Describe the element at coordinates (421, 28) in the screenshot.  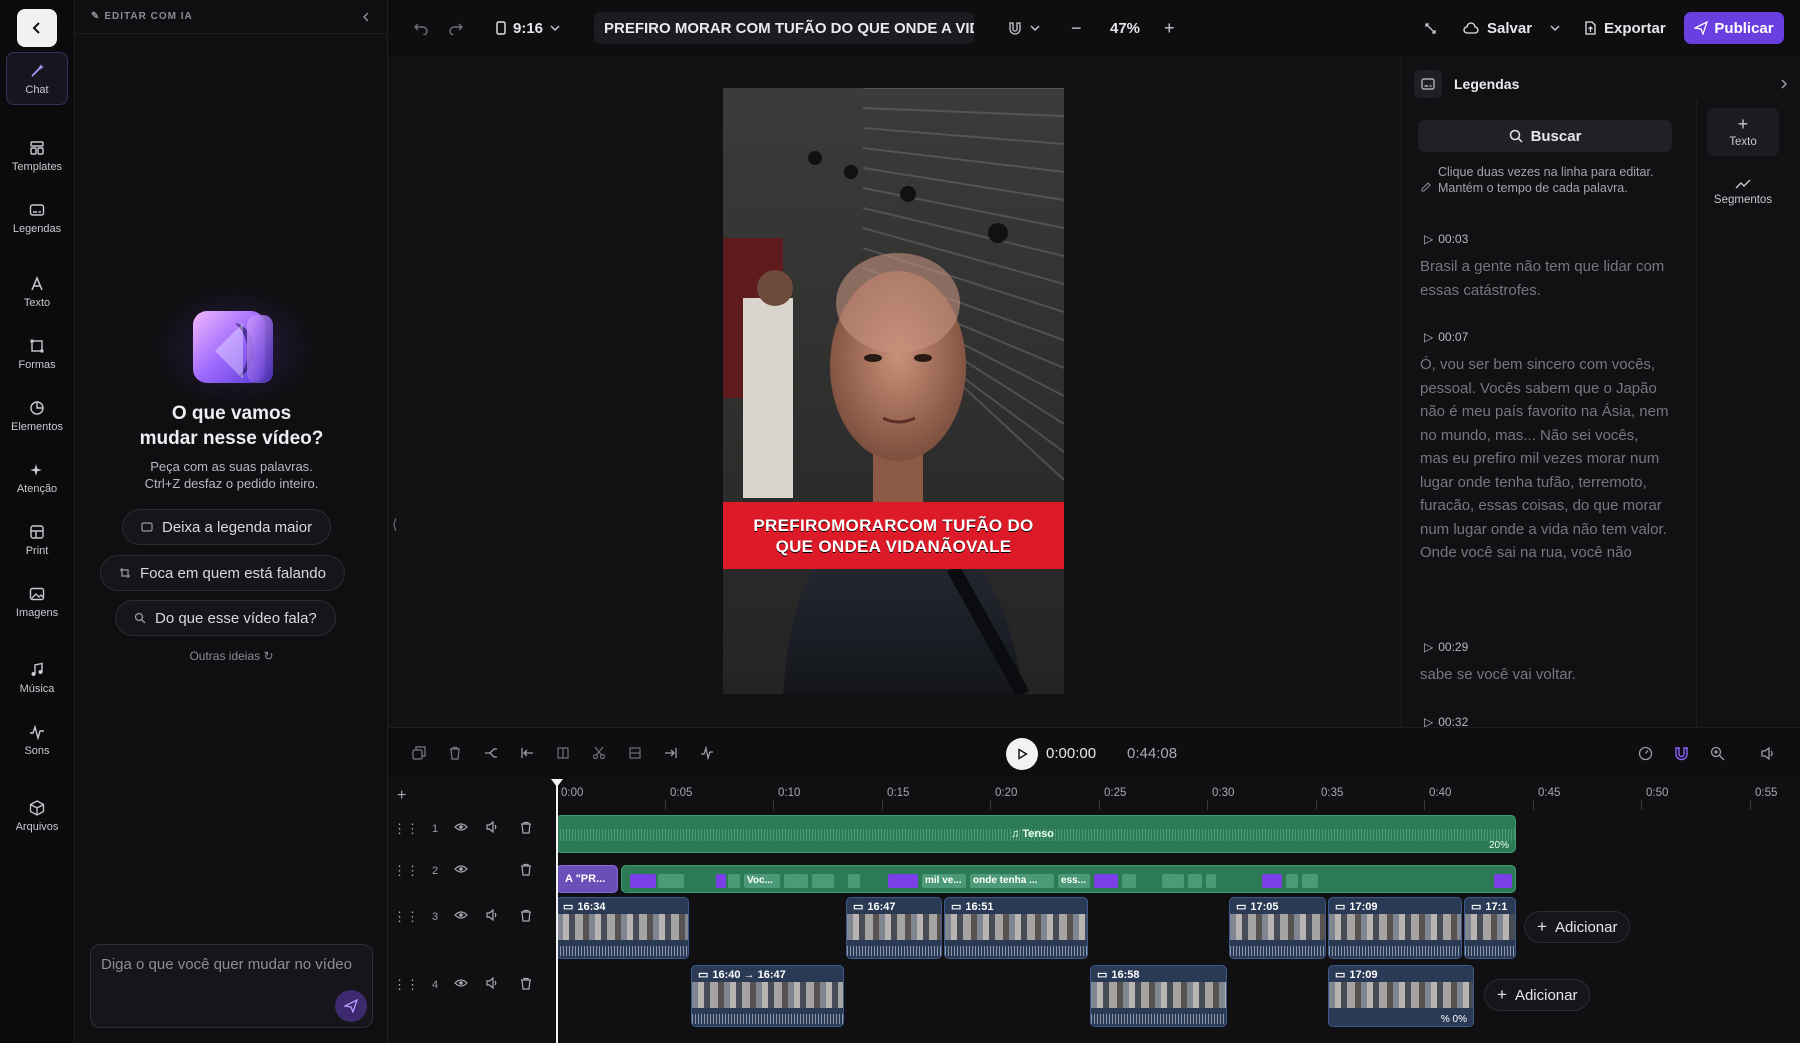
I see `undo-button` at that location.